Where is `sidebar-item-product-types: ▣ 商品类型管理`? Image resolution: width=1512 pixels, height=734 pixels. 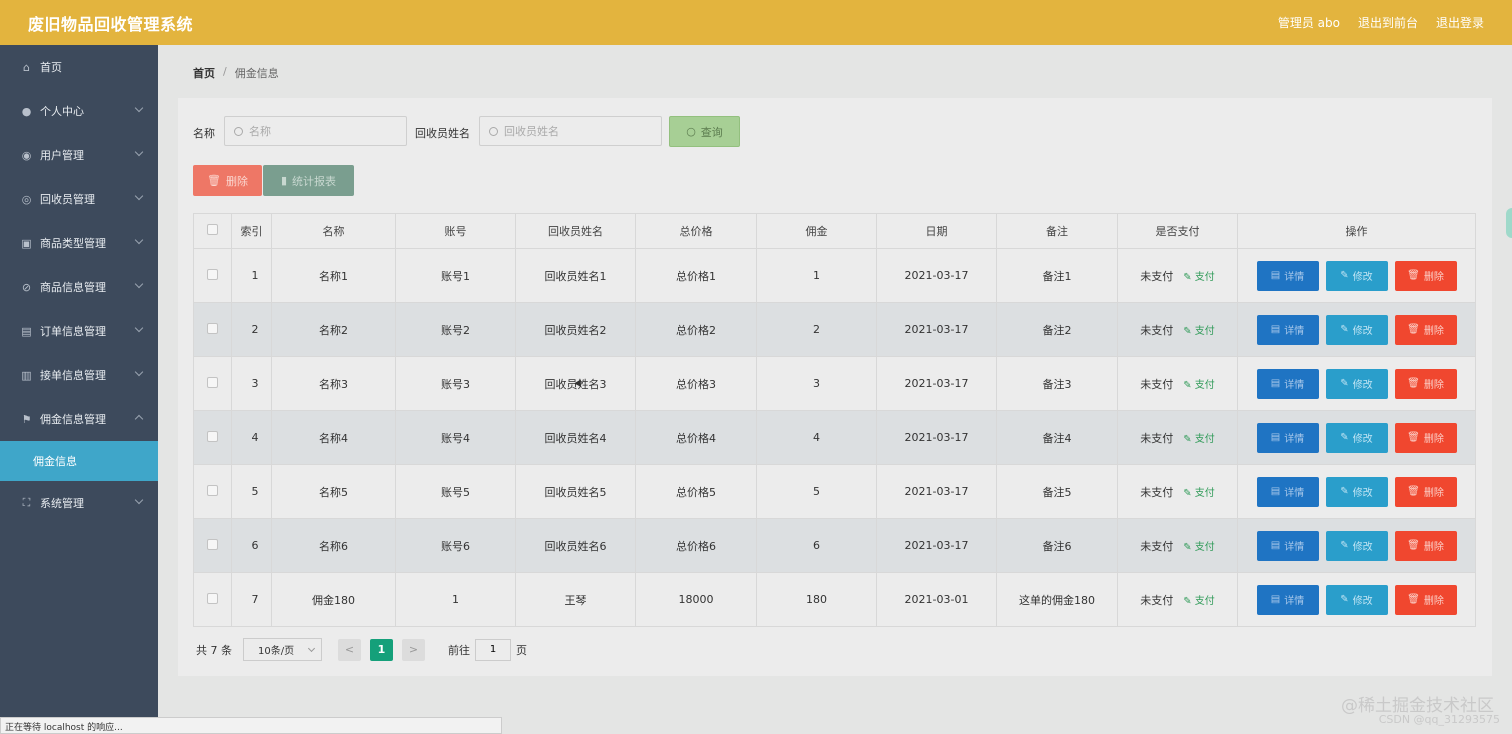 sidebar-item-product-types: ▣ 商品类型管理 is located at coordinates (79, 243).